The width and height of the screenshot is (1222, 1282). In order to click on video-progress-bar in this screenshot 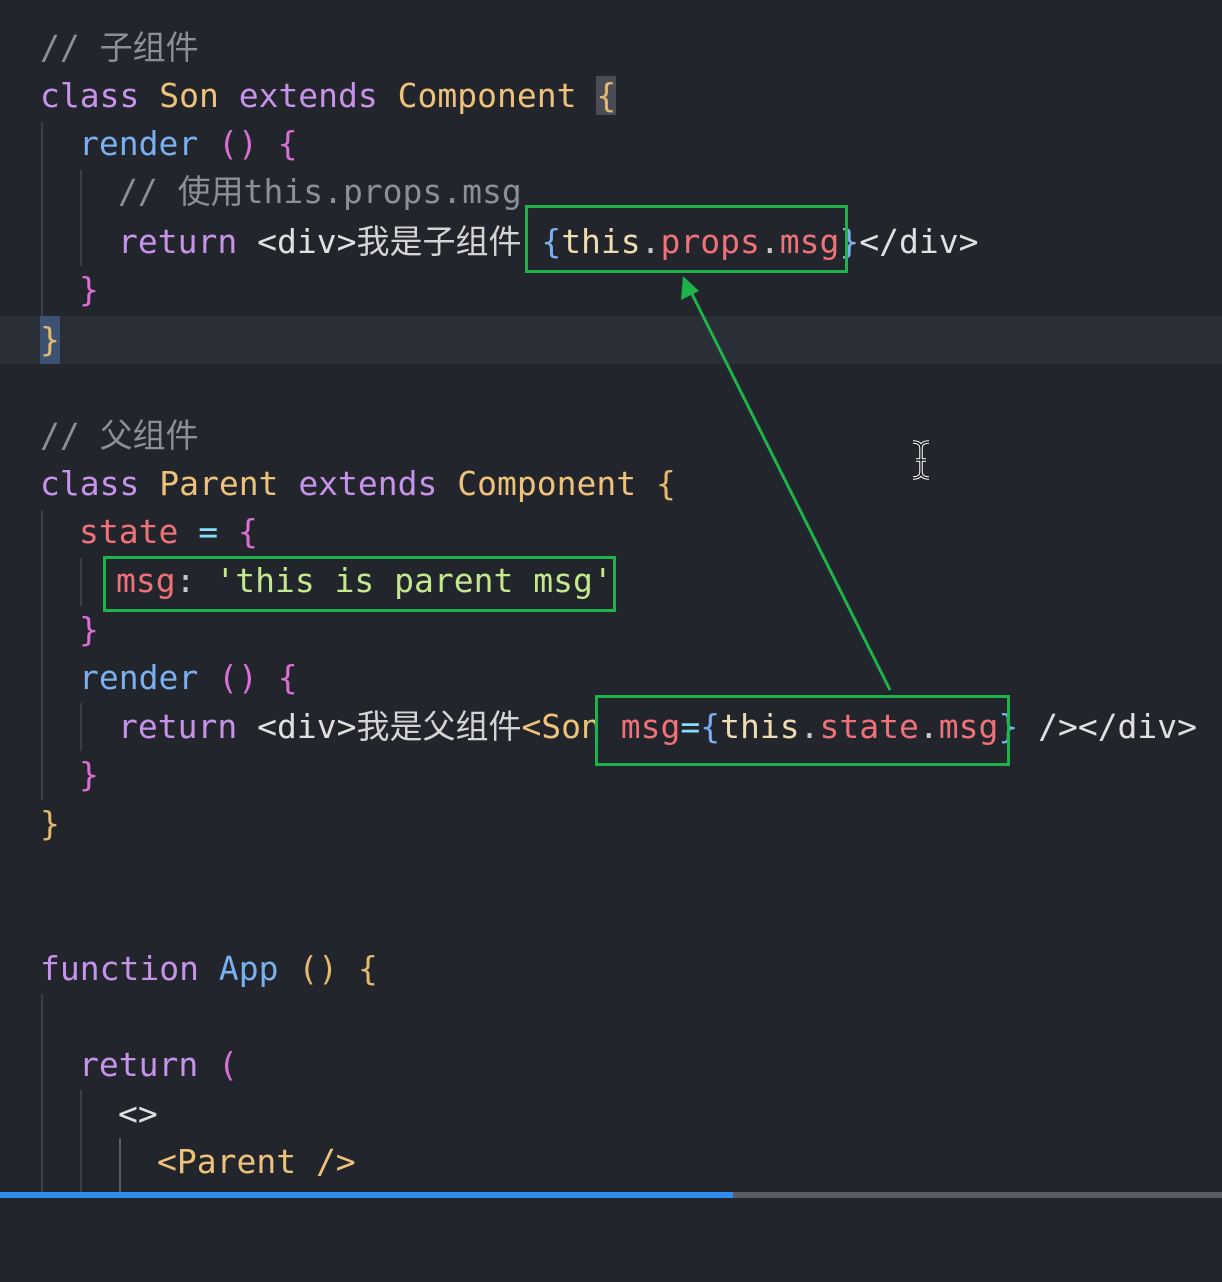, I will do `click(611, 1195)`.